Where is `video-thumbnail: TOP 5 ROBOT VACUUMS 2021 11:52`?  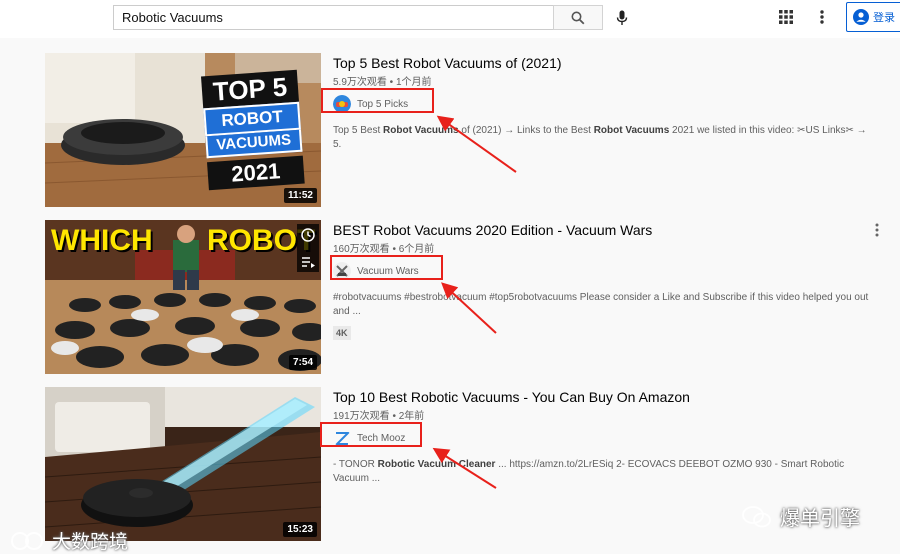 video-thumbnail: TOP 5 ROBOT VACUUMS 2021 11:52 is located at coordinates (183, 130).